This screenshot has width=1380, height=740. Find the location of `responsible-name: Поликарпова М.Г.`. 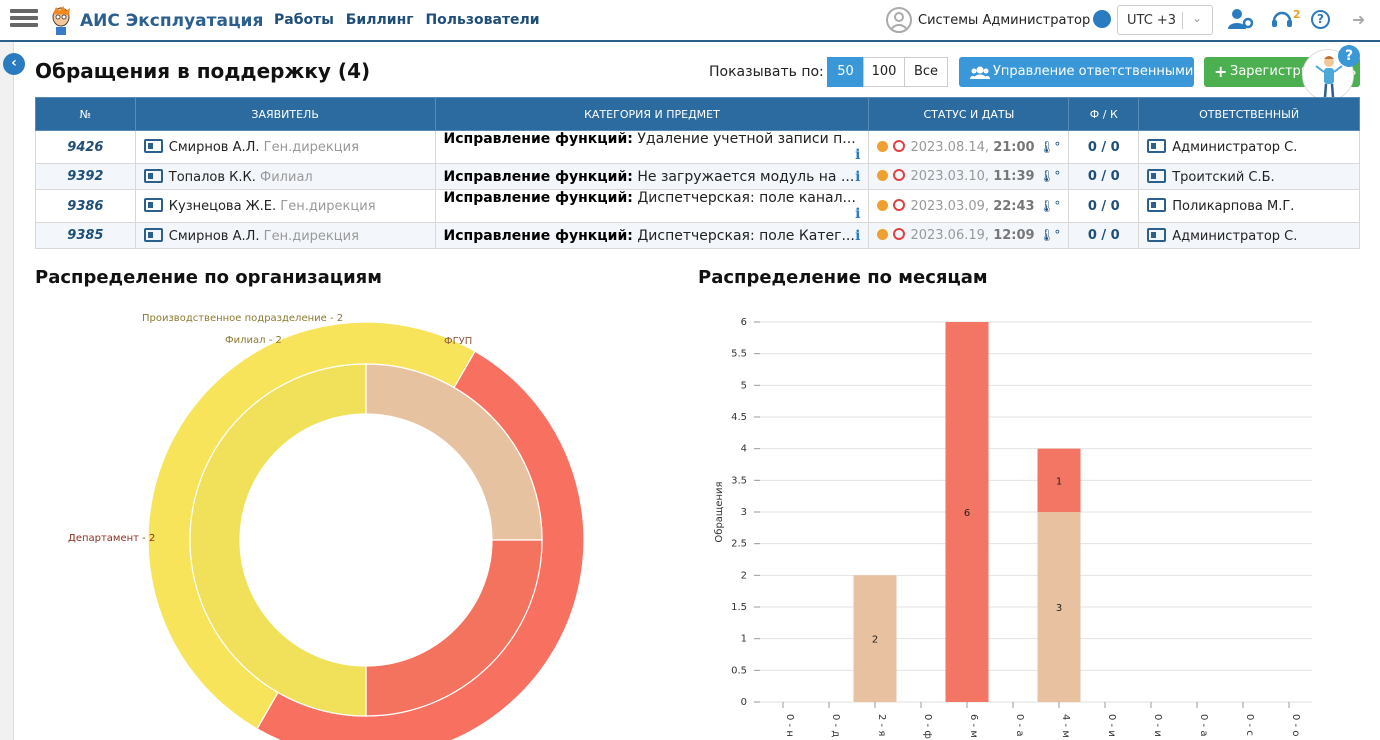

responsible-name: Поликарпова М.Г. is located at coordinates (1233, 206).